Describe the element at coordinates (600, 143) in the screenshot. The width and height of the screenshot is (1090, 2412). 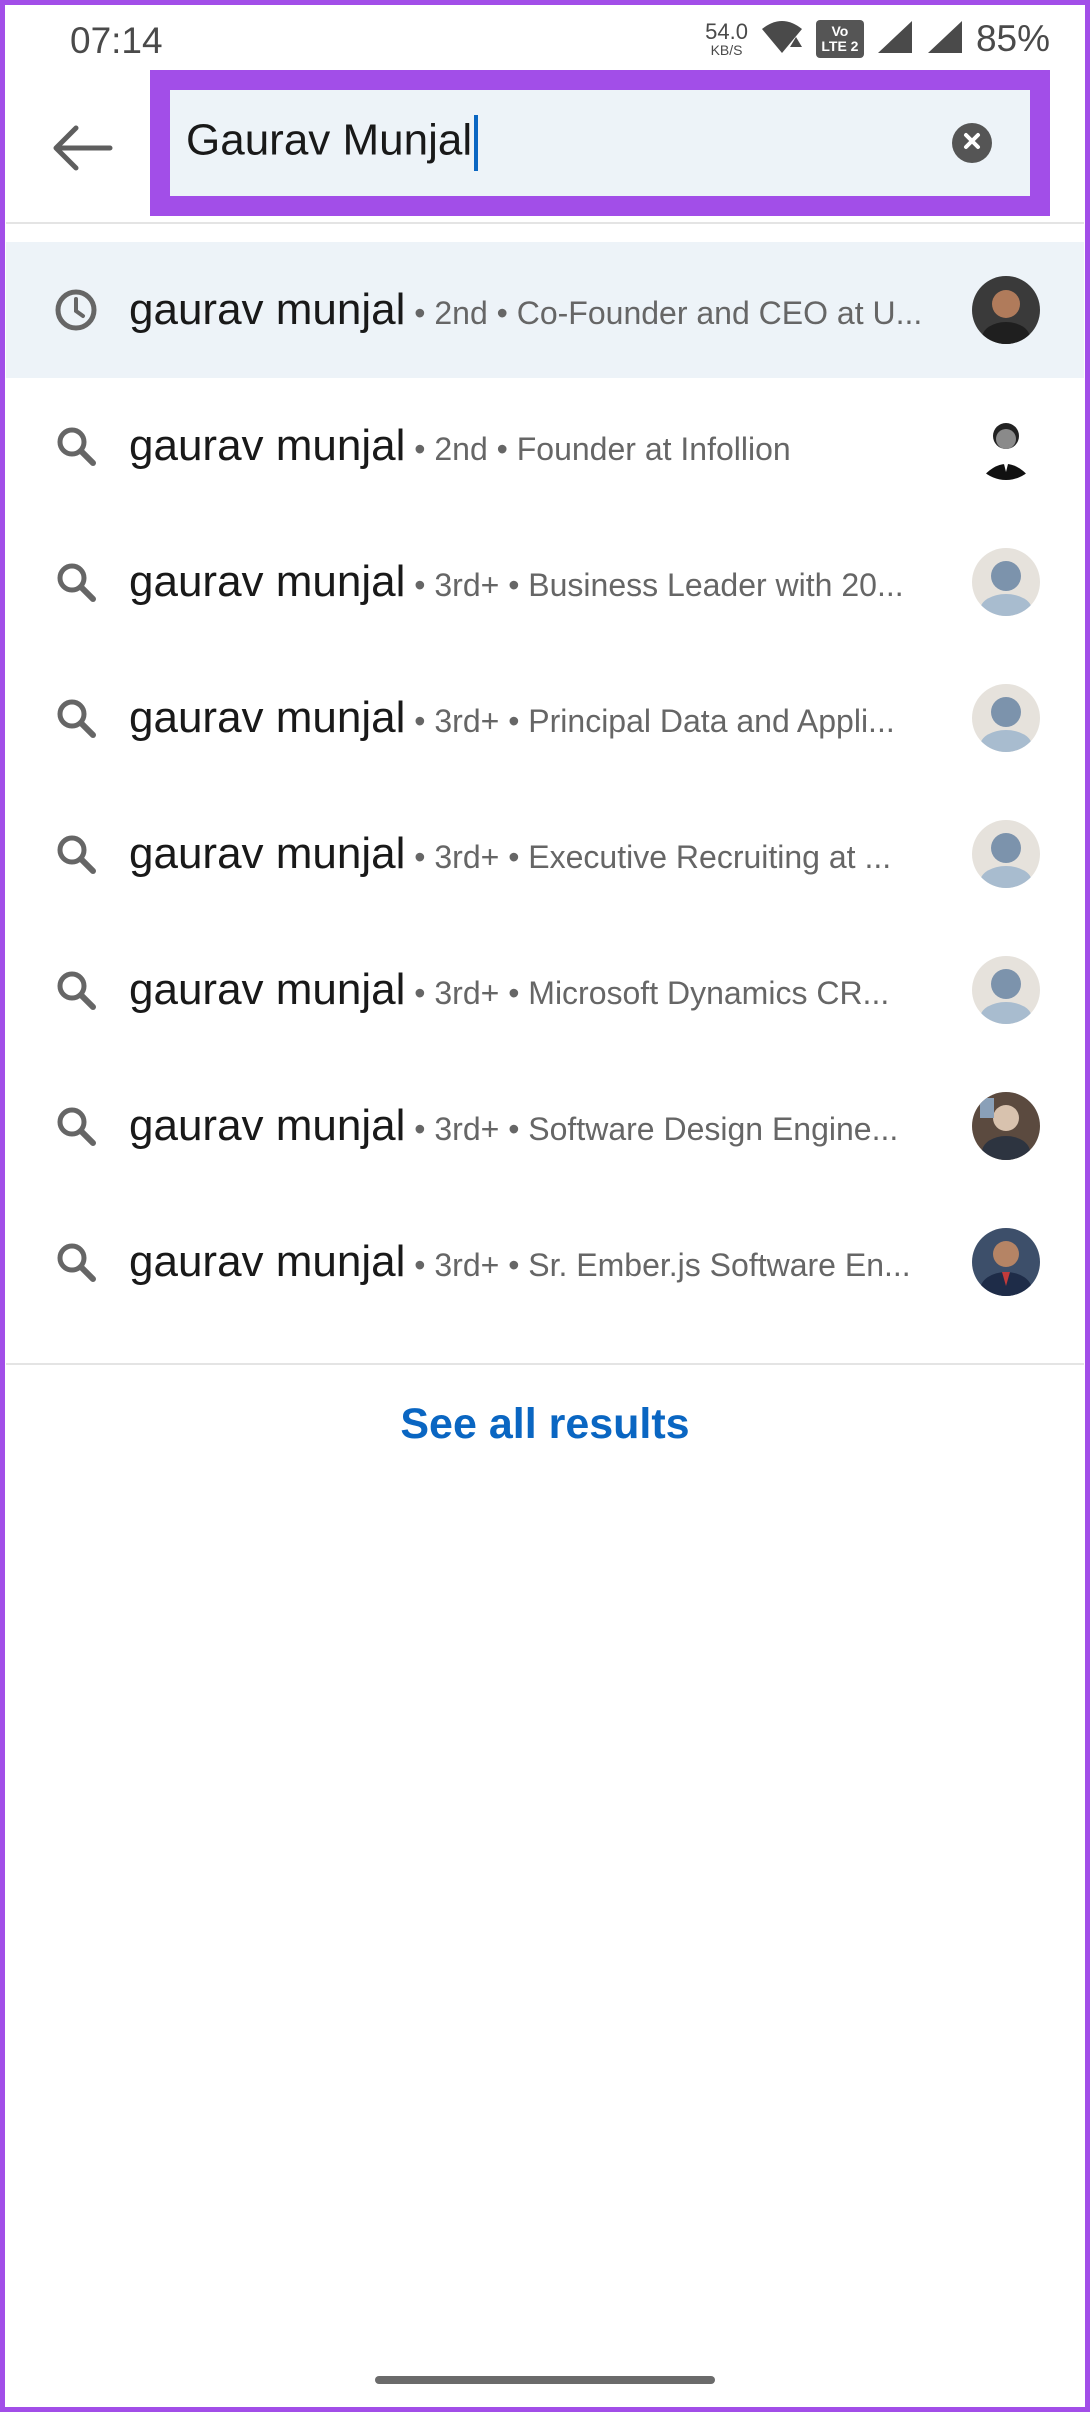
I see `search-input: Gaurav Munjal` at that location.